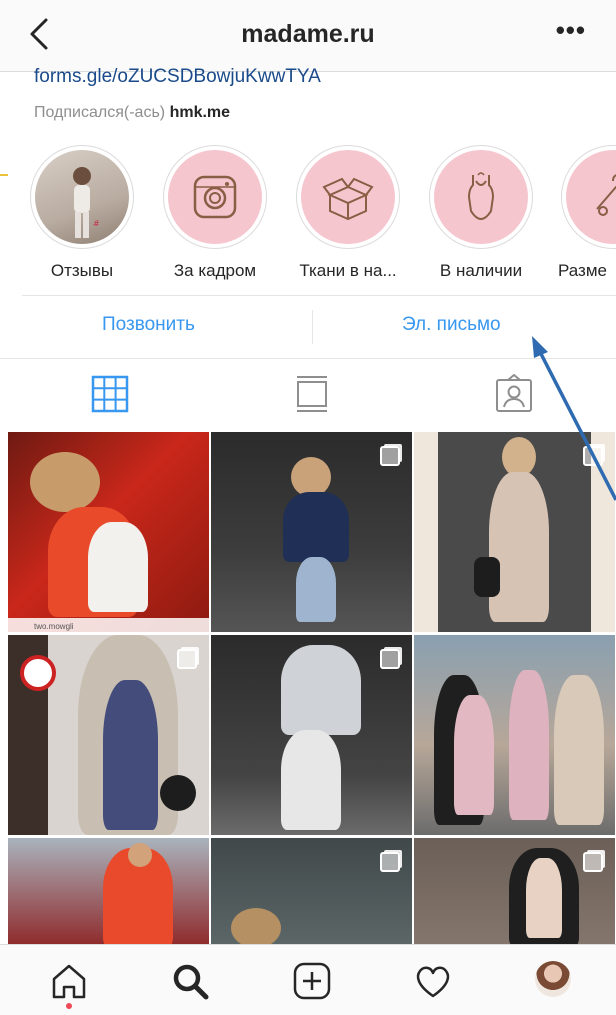  What do you see at coordinates (190, 981) in the screenshot?
I see `search-icon` at bounding box center [190, 981].